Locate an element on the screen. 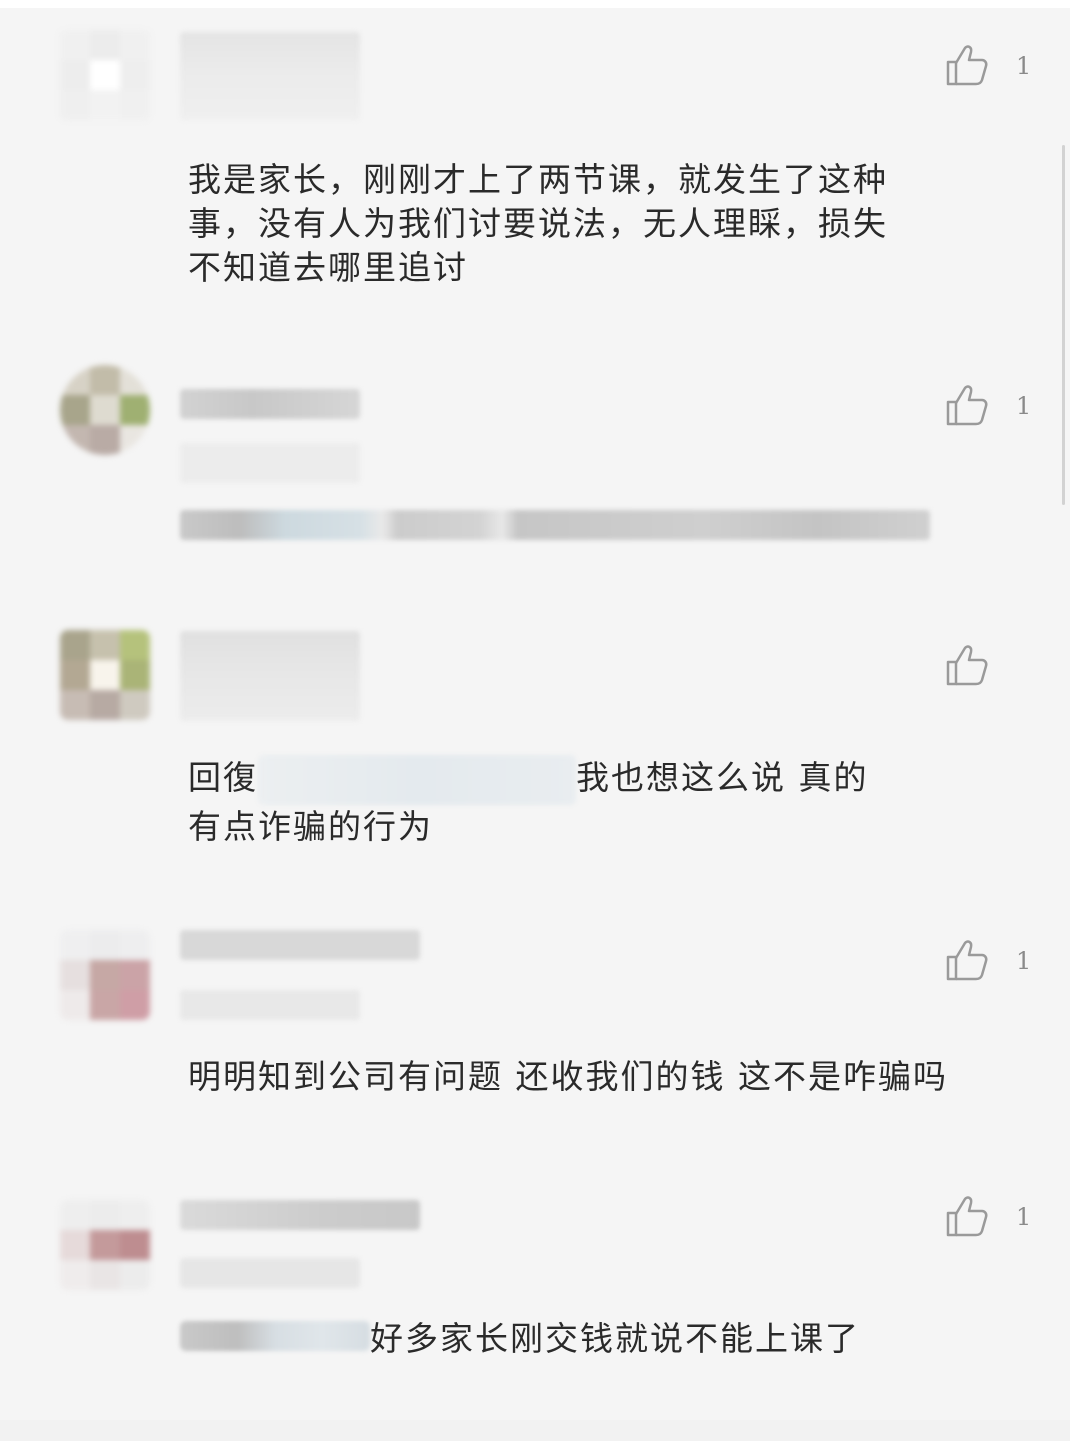  comment-text-line: 不知道去哪里追讨 is located at coordinates (328, 267).